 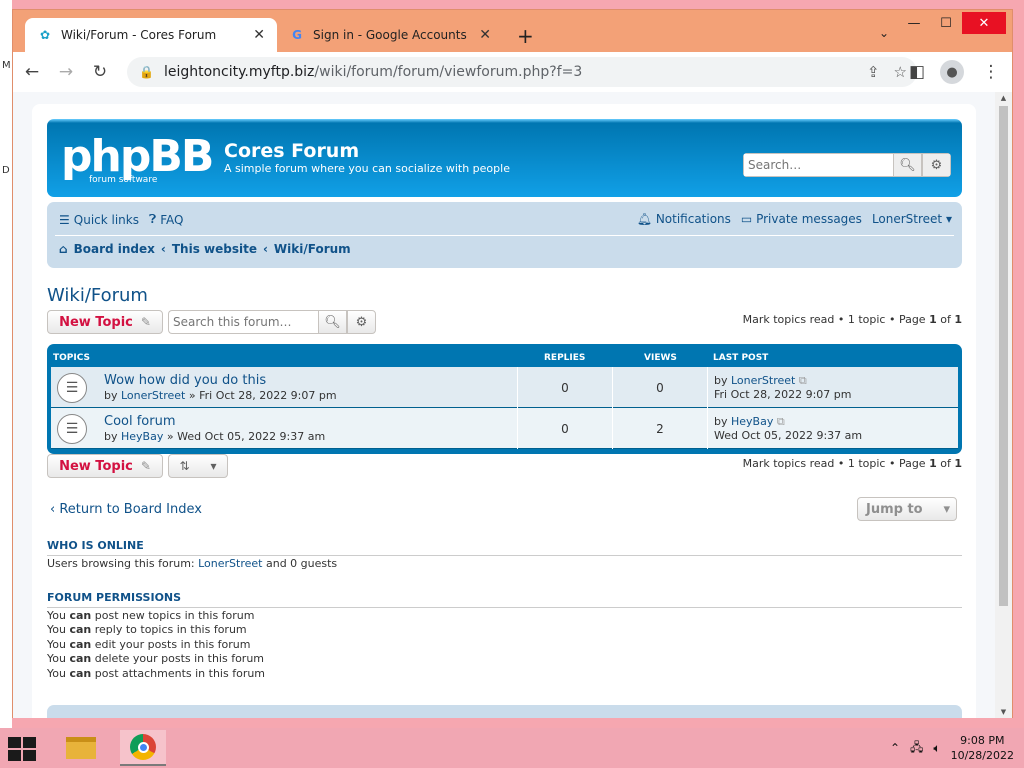 I want to click on tab-label: Sign in - Google Accounts, so click(x=390, y=35).